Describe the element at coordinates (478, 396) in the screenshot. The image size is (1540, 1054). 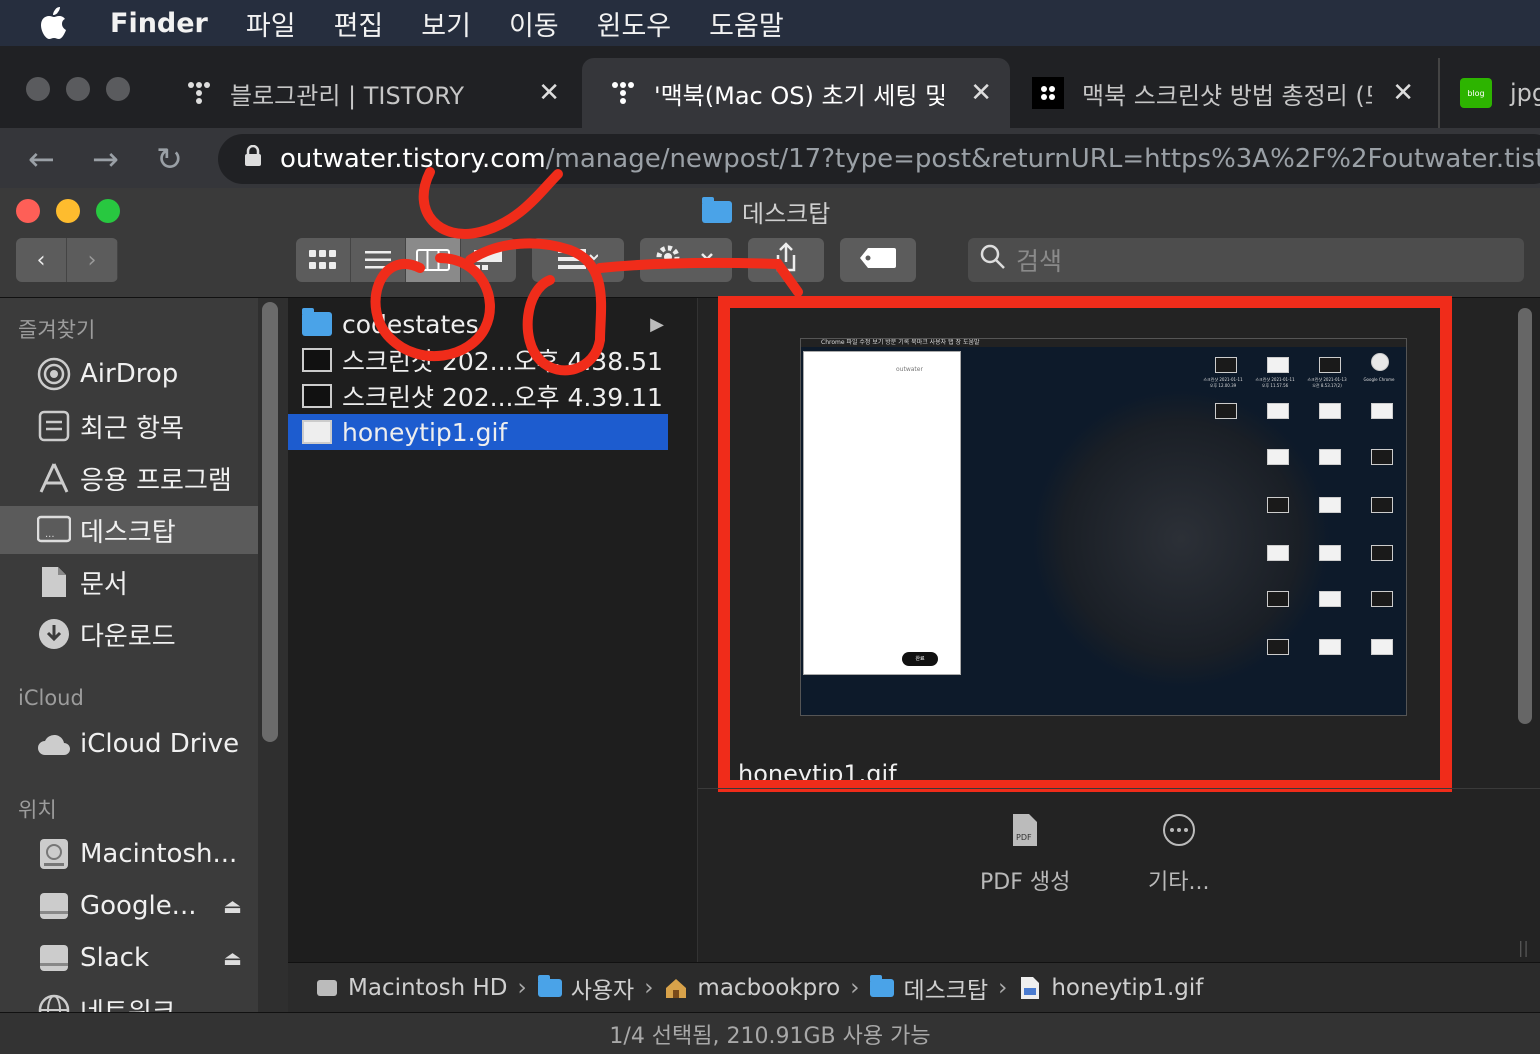
I see `file-item: 스크린샷 202...오후 4.39.11` at that location.